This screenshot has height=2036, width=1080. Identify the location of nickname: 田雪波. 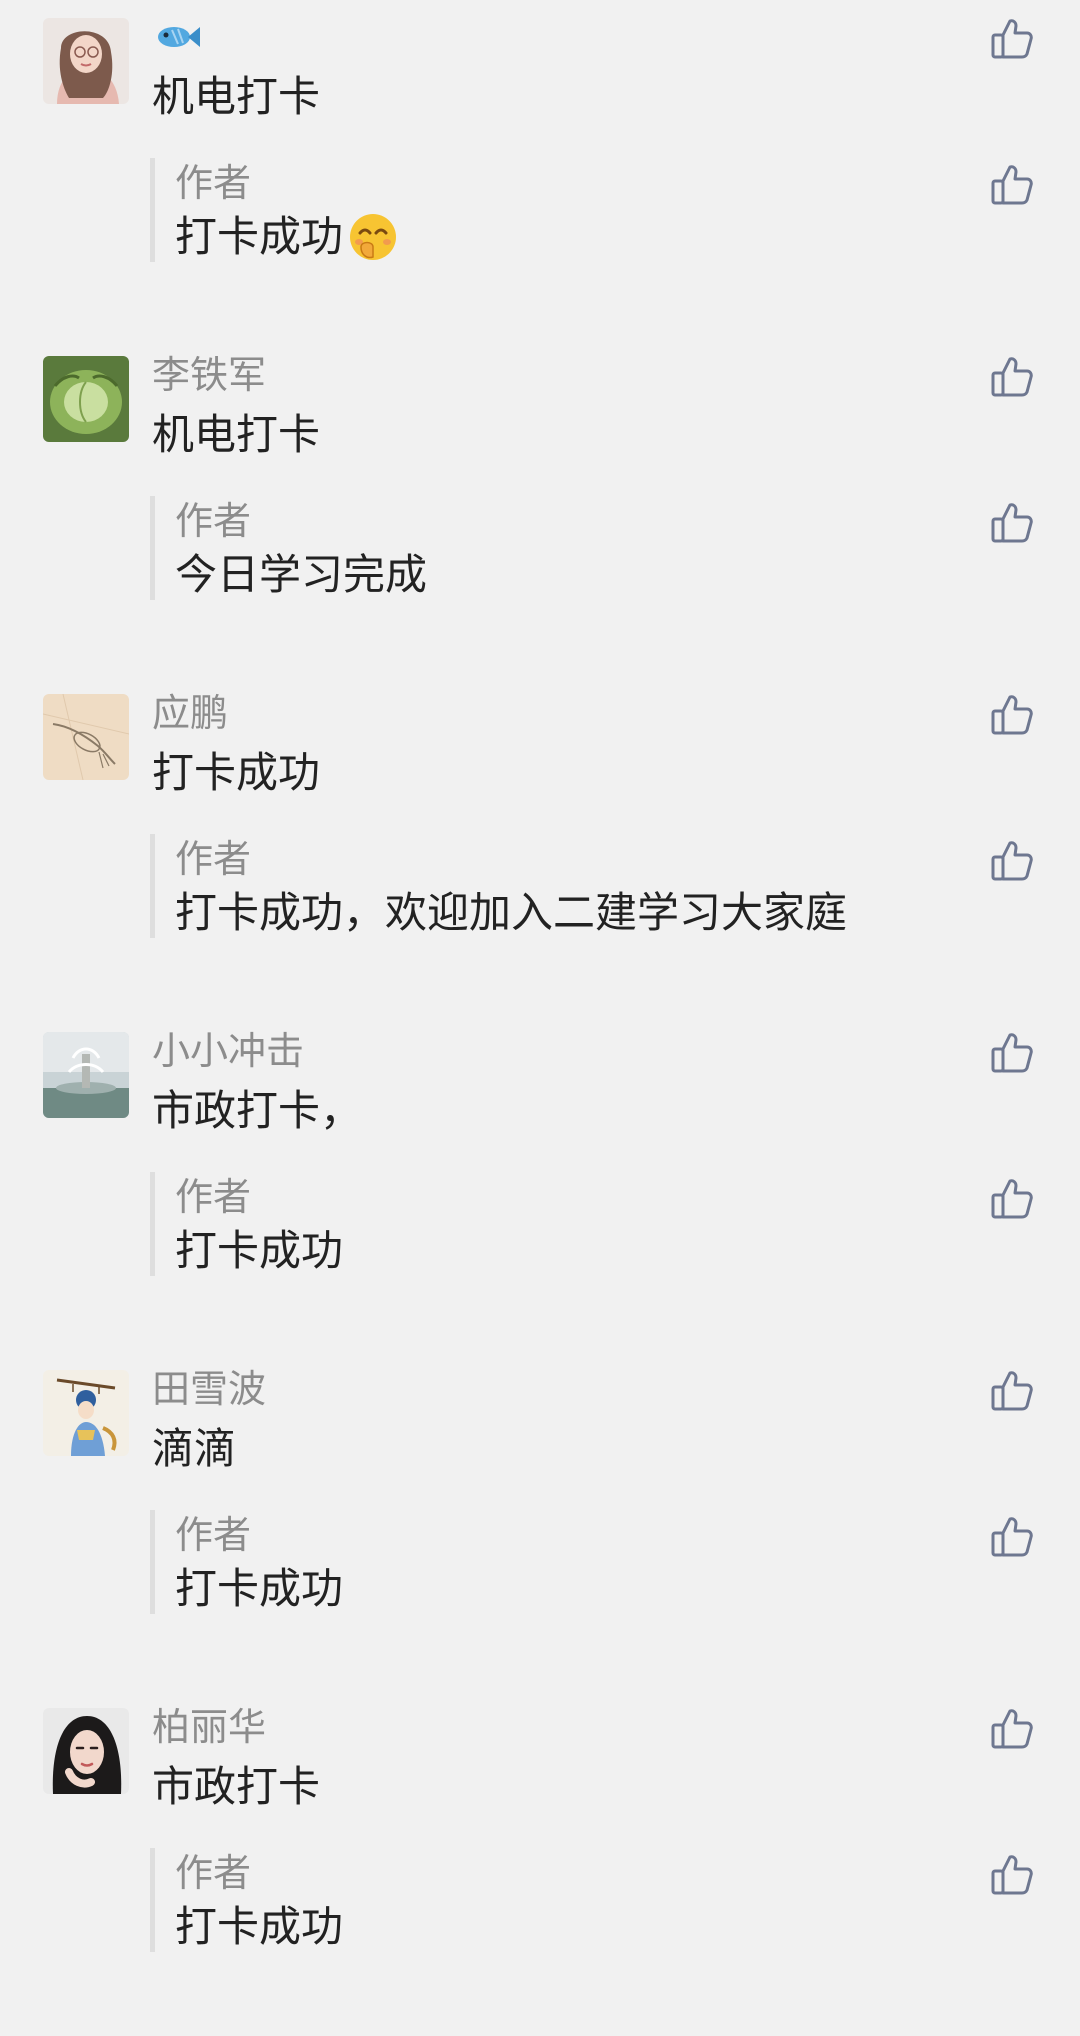
(209, 1389).